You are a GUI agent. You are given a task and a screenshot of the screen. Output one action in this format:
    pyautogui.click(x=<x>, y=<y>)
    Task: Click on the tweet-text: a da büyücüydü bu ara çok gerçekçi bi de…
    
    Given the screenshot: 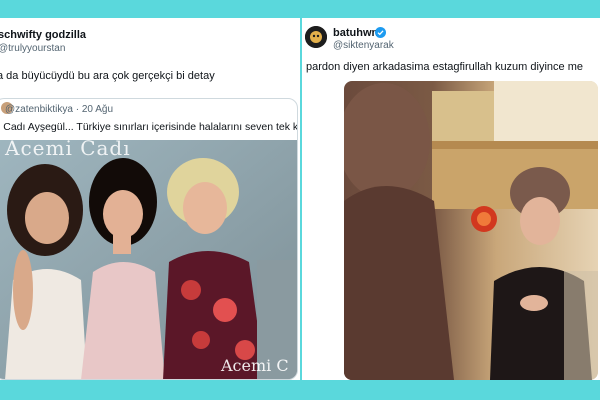 What is the action you would take?
    pyautogui.click(x=107, y=76)
    